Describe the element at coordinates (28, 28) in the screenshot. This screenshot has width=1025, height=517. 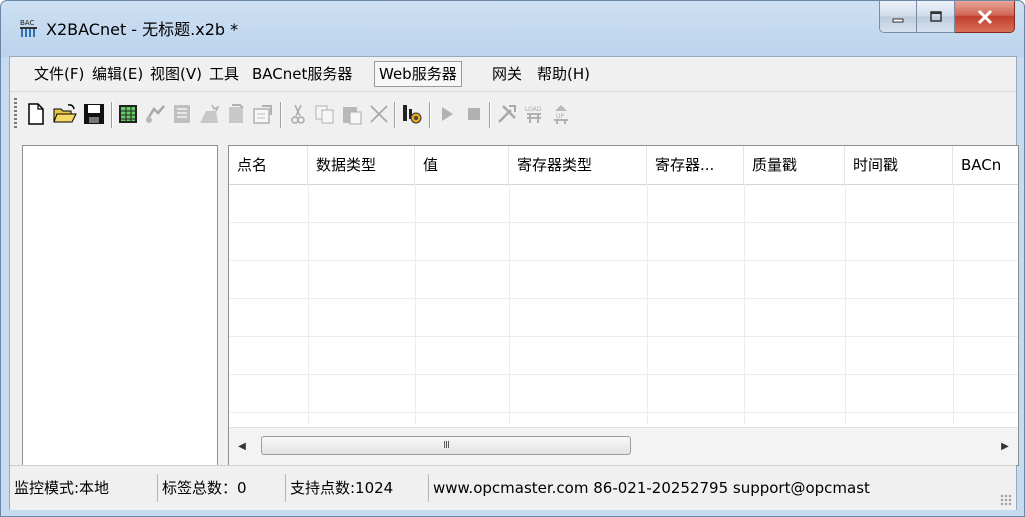
I see `bacnet-app-icon: BAC` at that location.